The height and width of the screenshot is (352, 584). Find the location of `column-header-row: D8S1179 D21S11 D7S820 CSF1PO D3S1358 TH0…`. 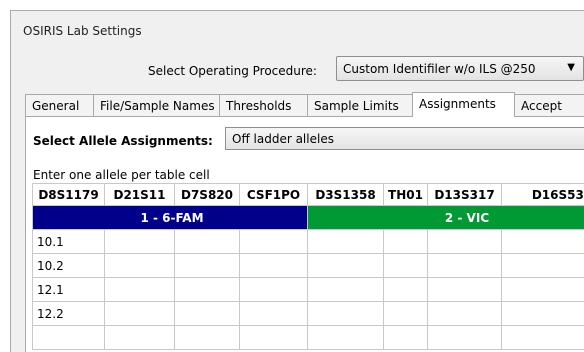

column-header-row: D8S1179 D21S11 D7S820 CSF1PO D3S1358 TH0… is located at coordinates (308, 195).